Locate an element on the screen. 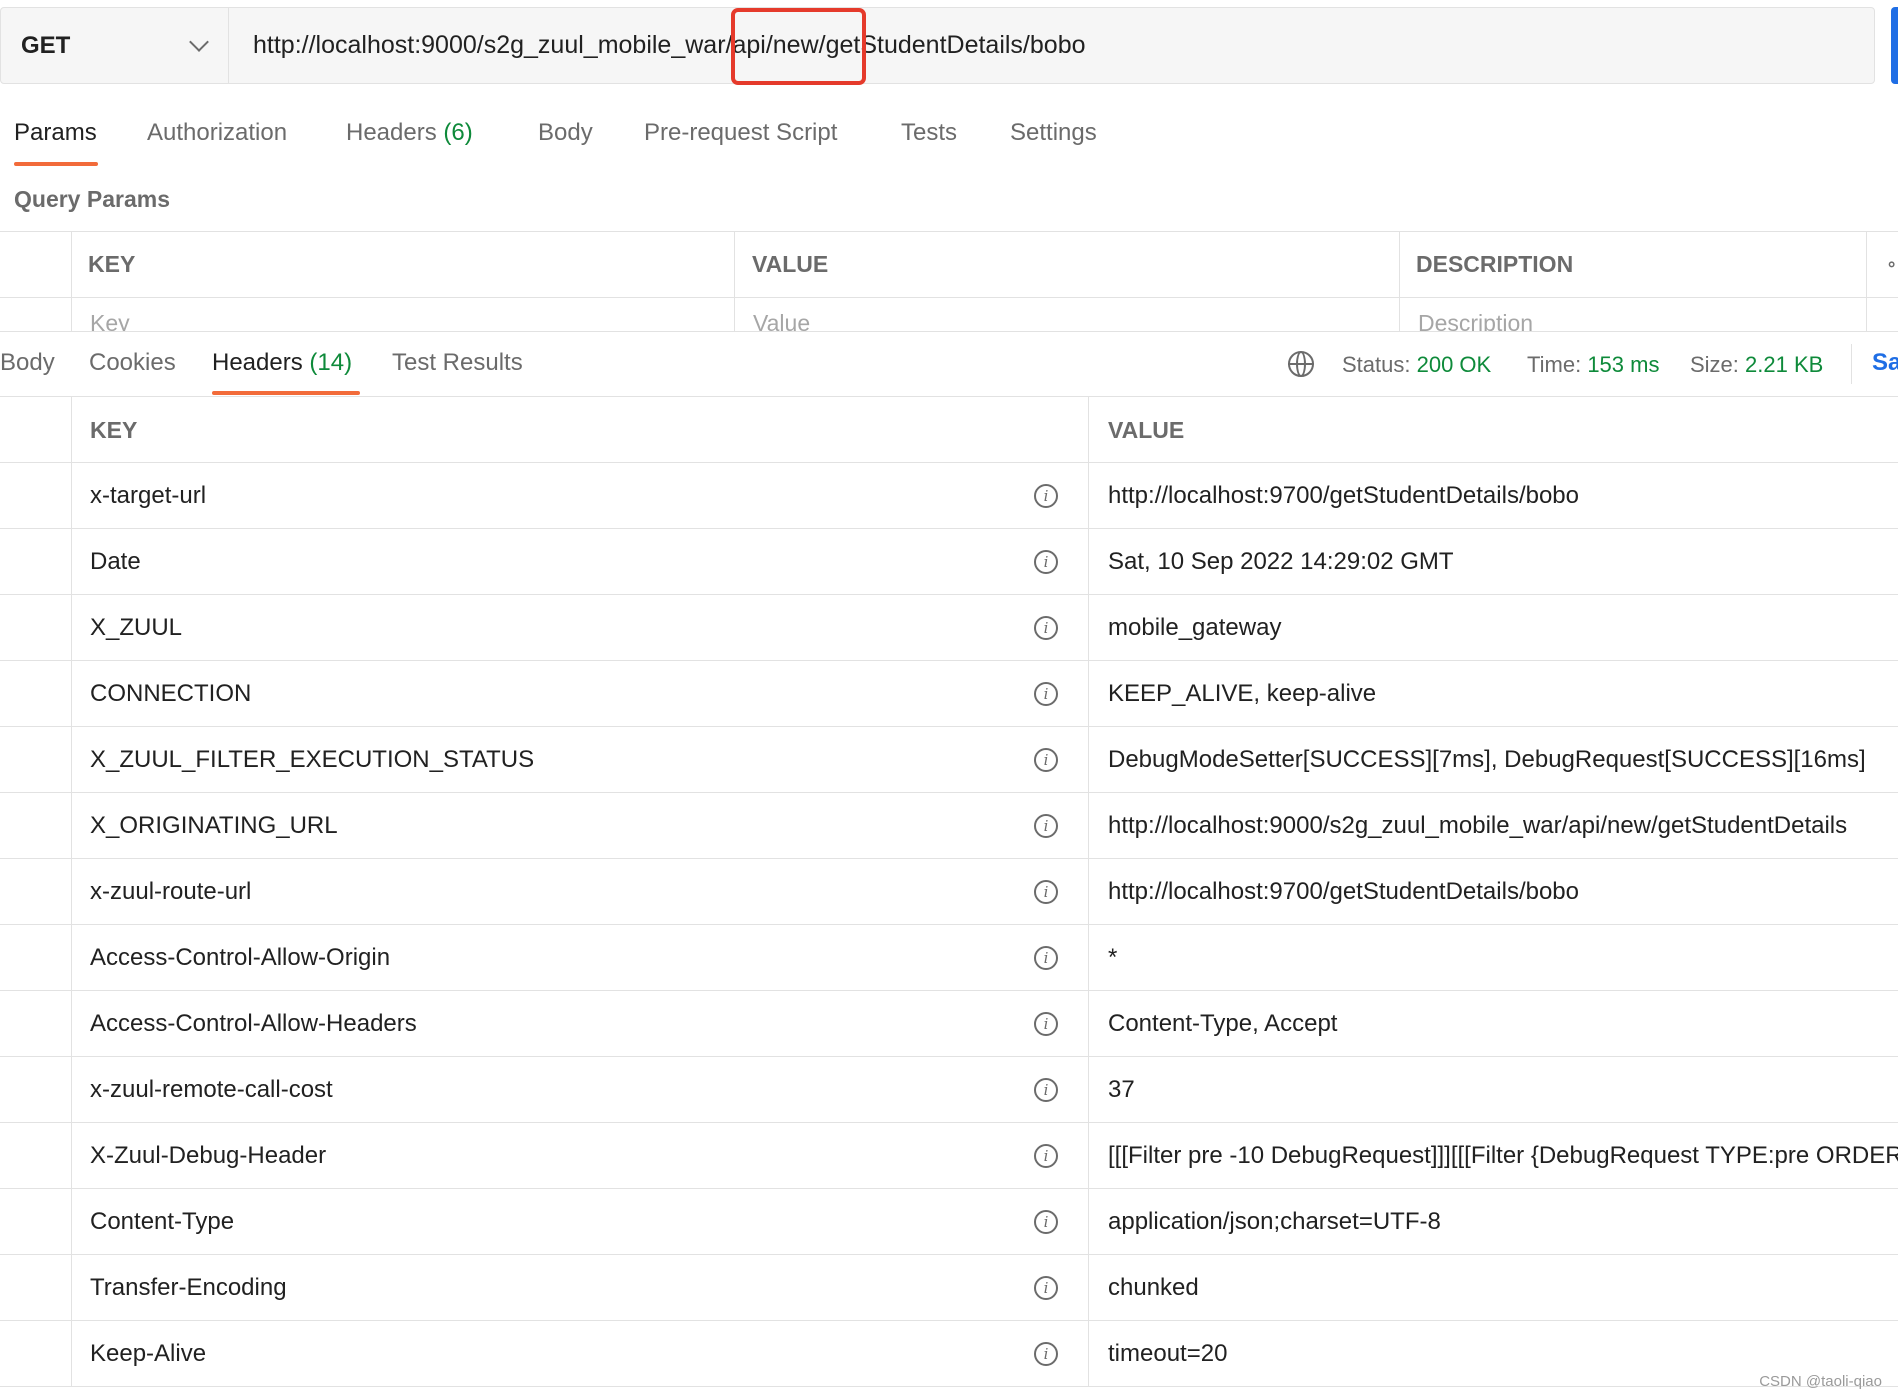 This screenshot has height=1400, width=1898. tab-authorization: Authorization is located at coordinates (217, 133).